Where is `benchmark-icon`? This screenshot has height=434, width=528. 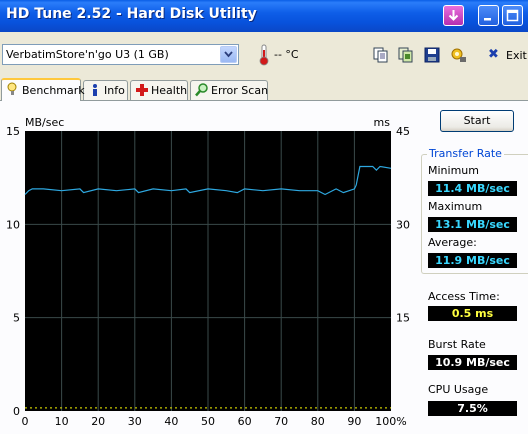 benchmark-icon is located at coordinates (12, 88).